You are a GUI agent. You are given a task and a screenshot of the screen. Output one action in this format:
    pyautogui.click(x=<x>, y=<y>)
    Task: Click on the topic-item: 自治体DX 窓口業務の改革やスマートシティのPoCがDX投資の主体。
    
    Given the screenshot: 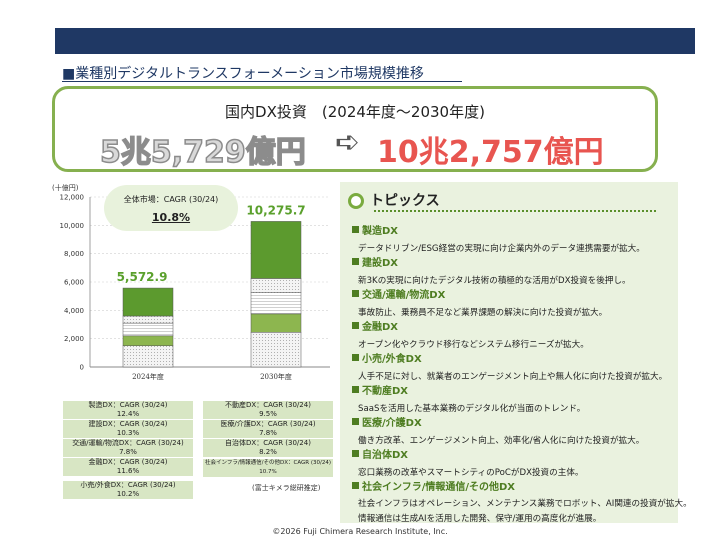 What is the action you would take?
    pyautogui.click(x=468, y=463)
    